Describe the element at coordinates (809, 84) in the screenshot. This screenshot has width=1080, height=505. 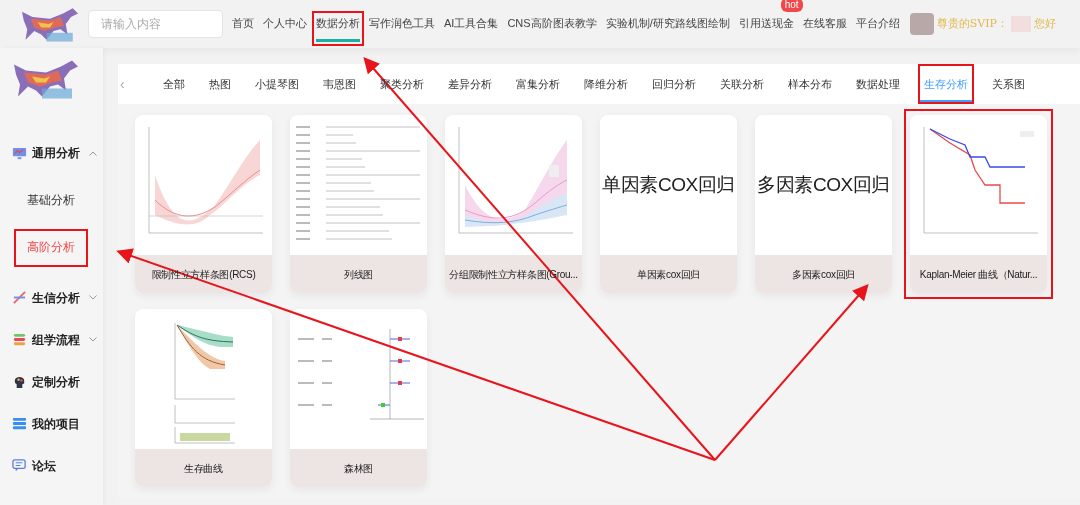
I see `category-tab: 样本分布` at that location.